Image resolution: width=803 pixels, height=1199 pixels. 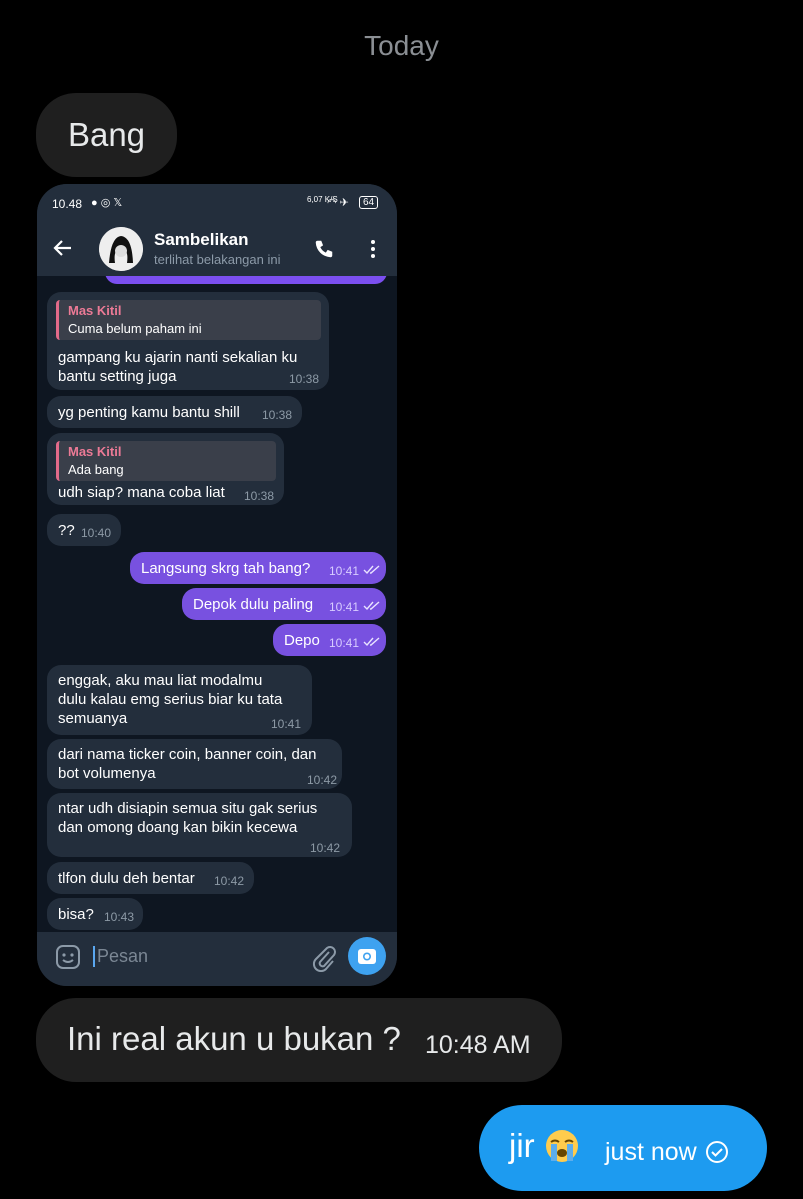 What do you see at coordinates (373, 249) in the screenshot?
I see `more-vertical-icon` at bounding box center [373, 249].